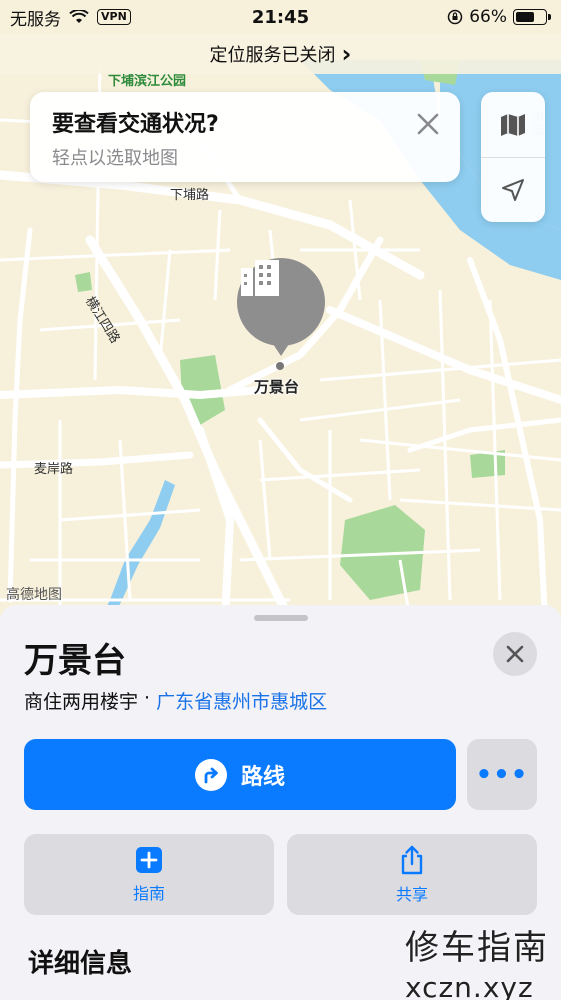  I want to click on share-button-label: 共享, so click(411, 894).